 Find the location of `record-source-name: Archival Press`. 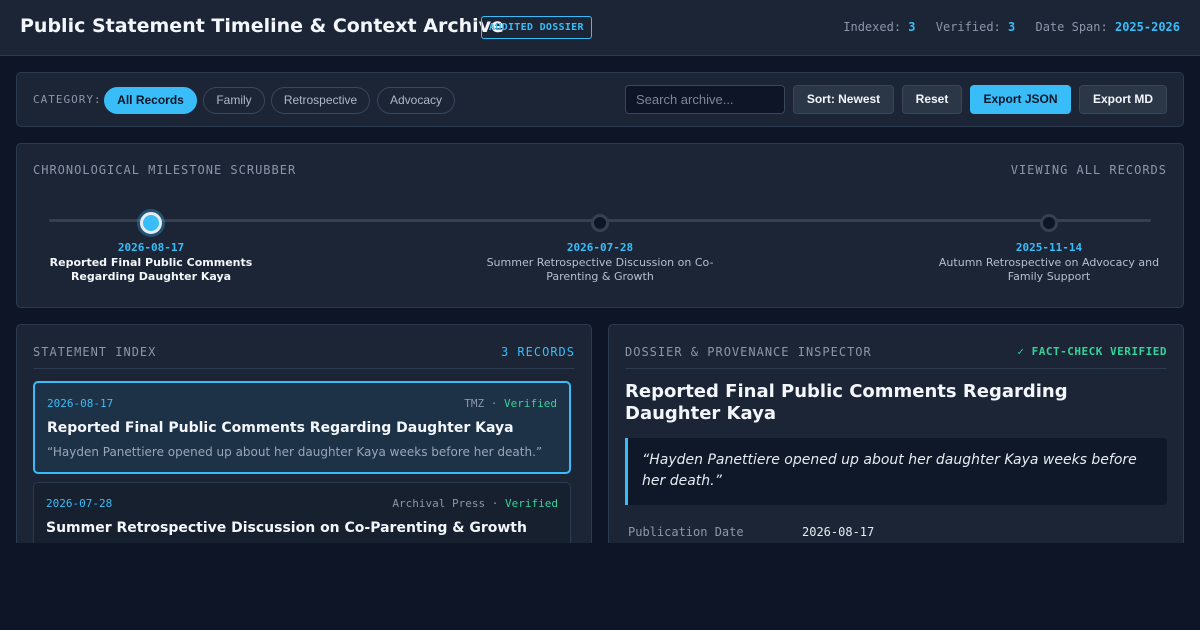

record-source-name: Archival Press is located at coordinates (439, 503).